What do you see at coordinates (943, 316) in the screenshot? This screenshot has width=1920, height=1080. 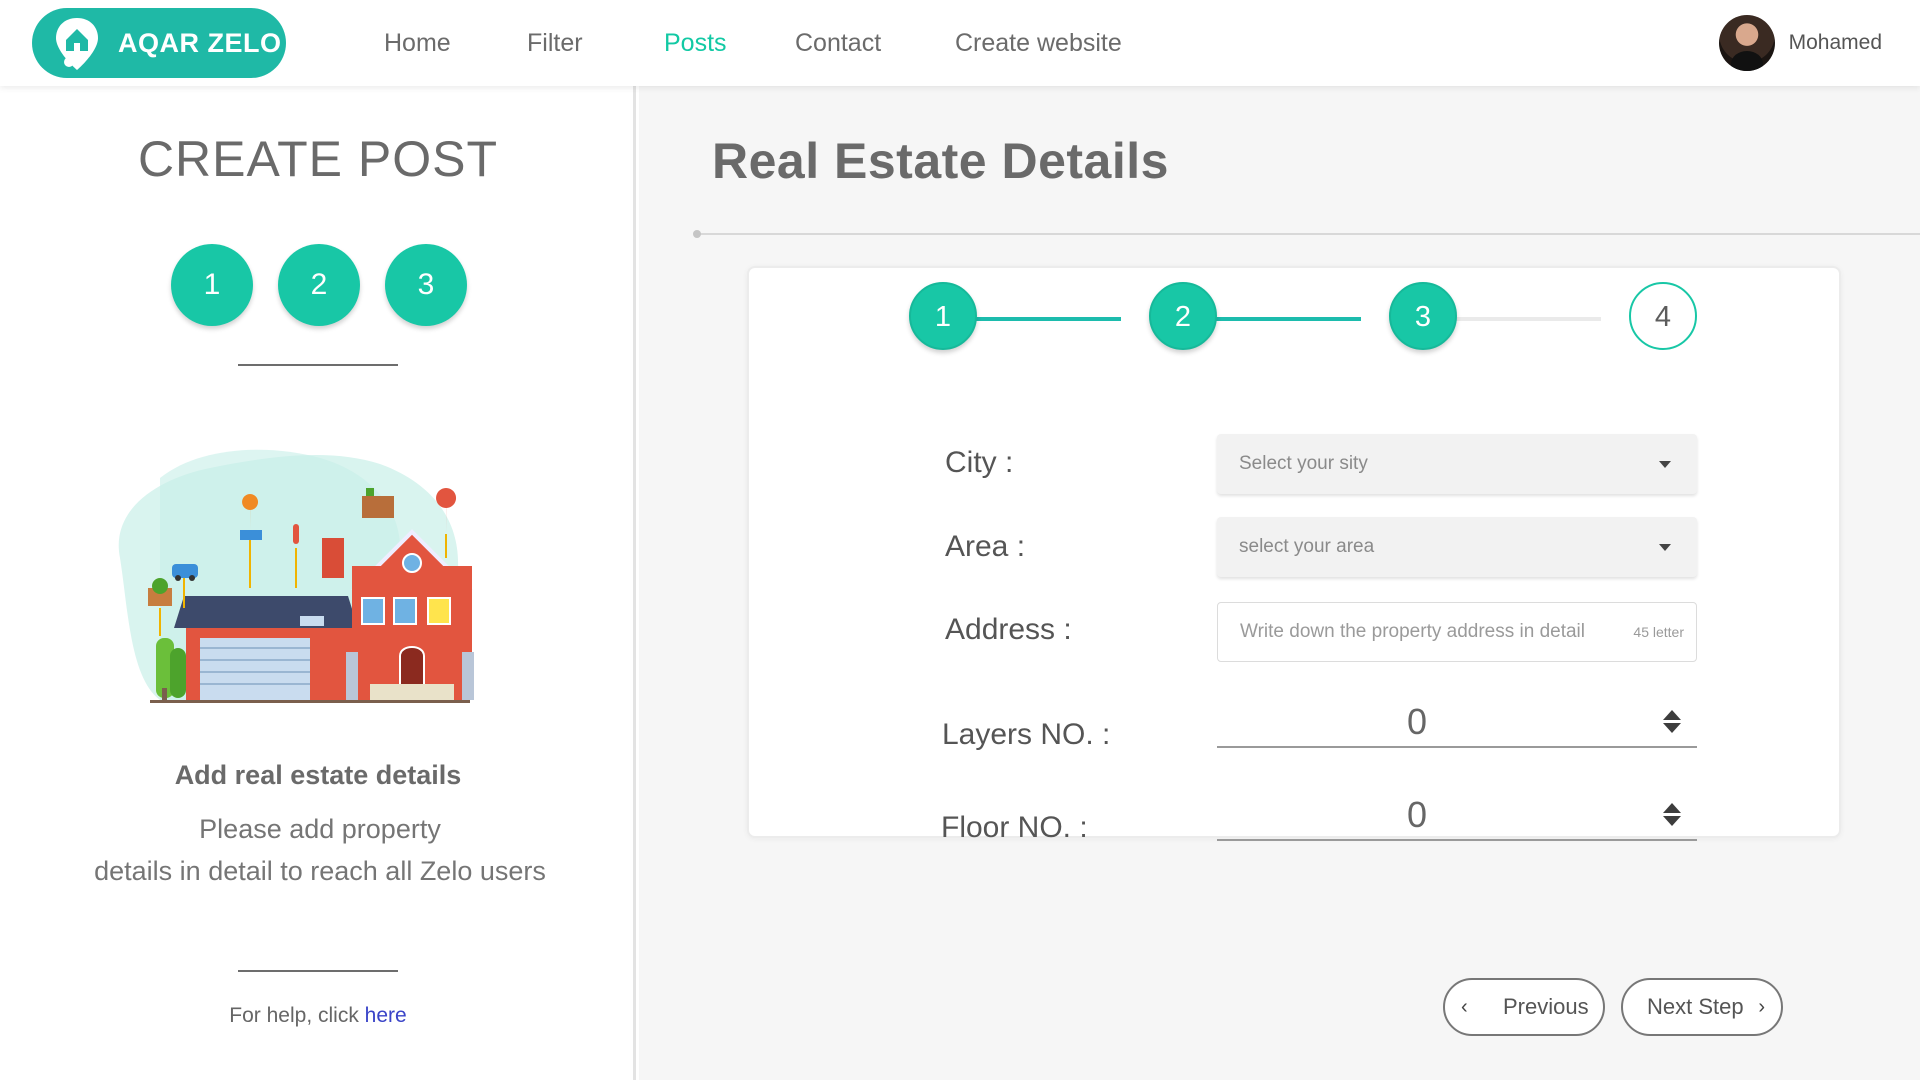 I see `progress-step-1: 1` at bounding box center [943, 316].